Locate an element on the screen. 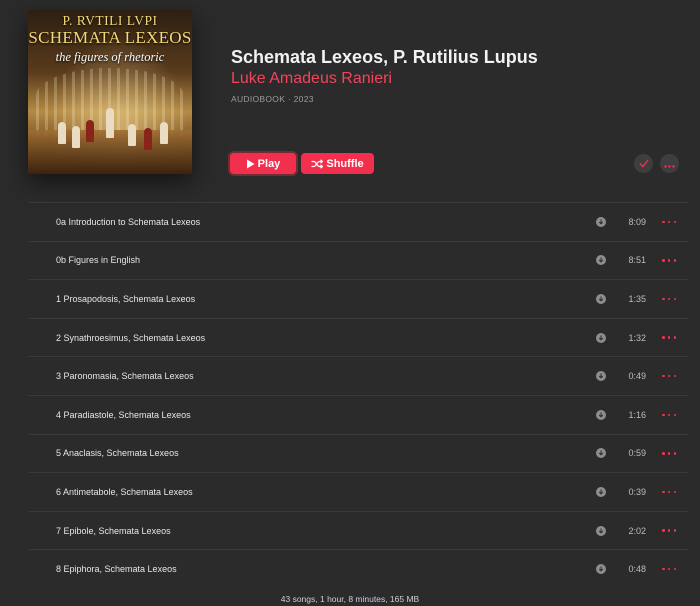  track-title: 4 Paradiastole, Schemata Lexeos is located at coordinates (123, 414).